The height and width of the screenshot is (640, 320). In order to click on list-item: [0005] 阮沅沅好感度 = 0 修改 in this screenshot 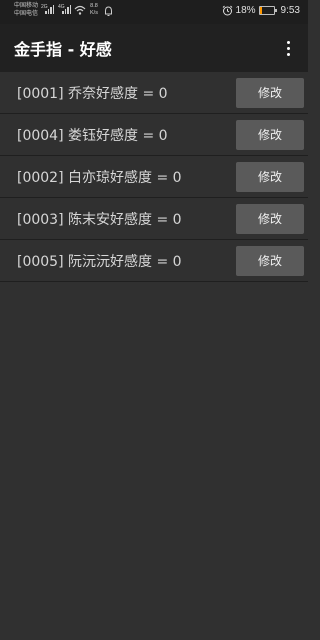, I will do `click(154, 261)`.